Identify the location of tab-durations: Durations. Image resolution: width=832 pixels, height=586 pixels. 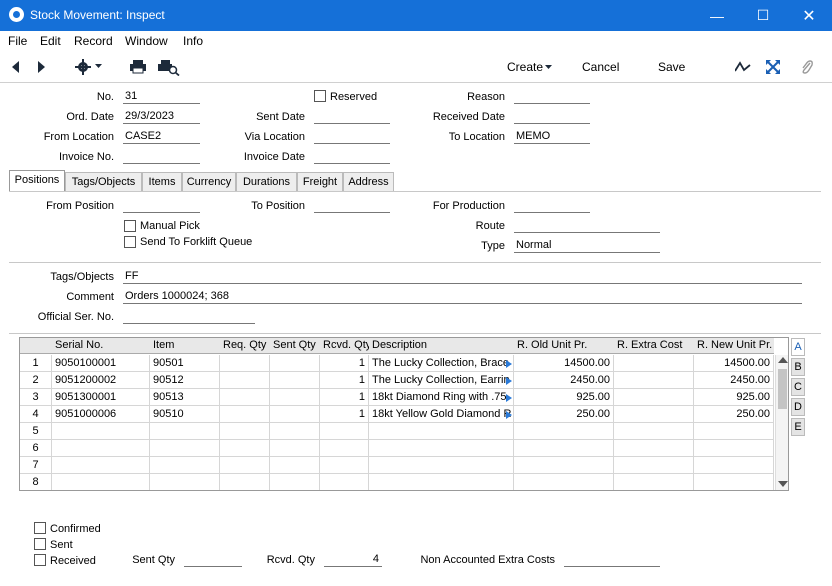
(266, 181).